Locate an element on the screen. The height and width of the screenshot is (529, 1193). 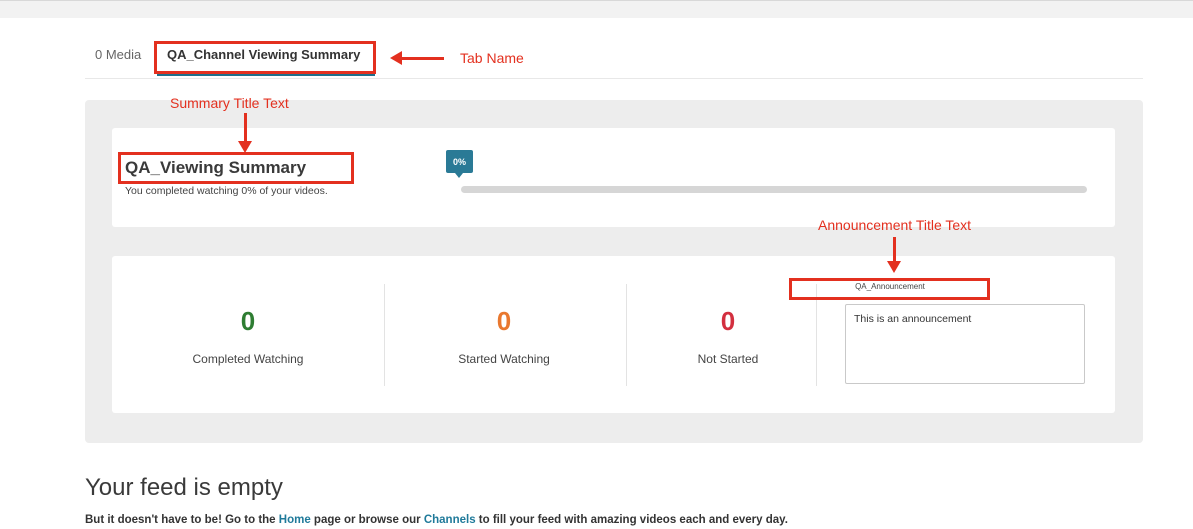
announcement-box: This is an announcement is located at coordinates (965, 344).